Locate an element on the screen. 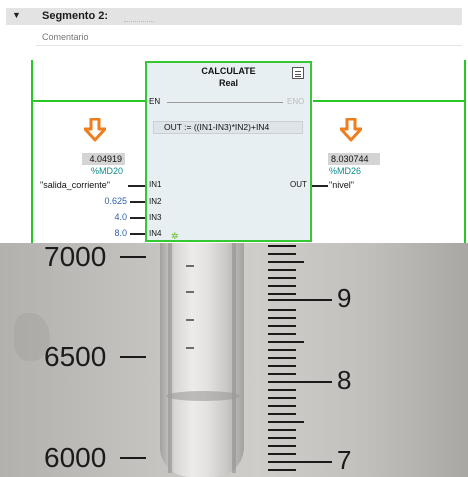 The image size is (468, 477). in3-constant: 4.0 is located at coordinates (107, 217).